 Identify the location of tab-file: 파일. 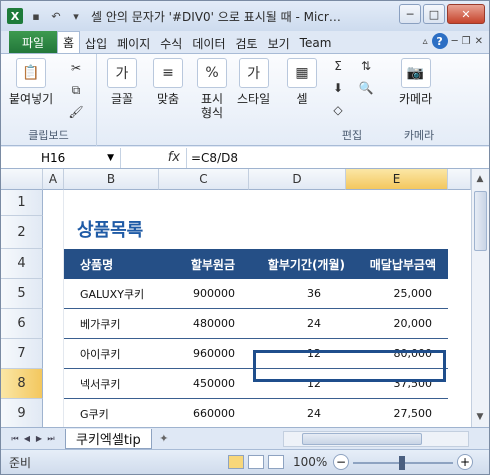
(33, 42).